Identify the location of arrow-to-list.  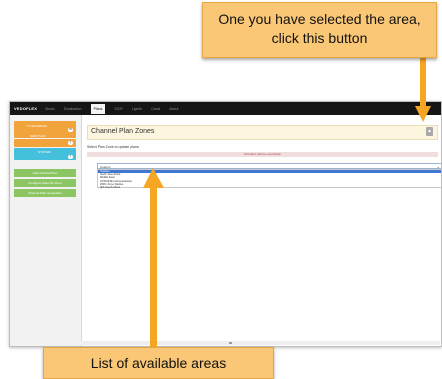
(153, 257).